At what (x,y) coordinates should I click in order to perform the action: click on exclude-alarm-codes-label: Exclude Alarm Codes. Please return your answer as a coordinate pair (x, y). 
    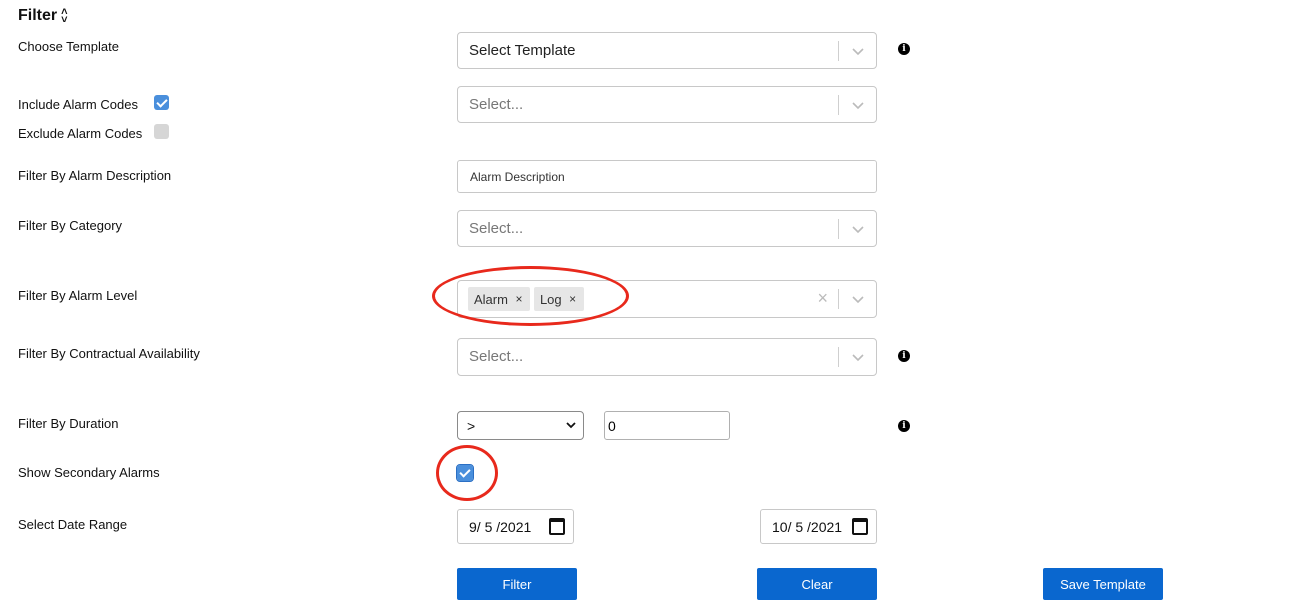
    Looking at the image, I should click on (80, 133).